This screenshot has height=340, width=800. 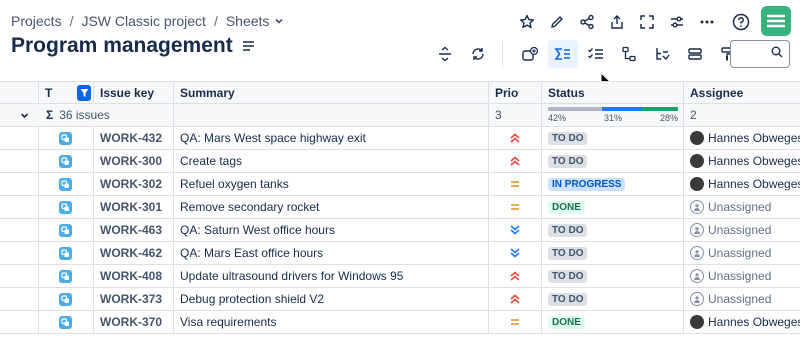 I want to click on issue-summary: Debug protection shield V2, so click(x=330, y=299).